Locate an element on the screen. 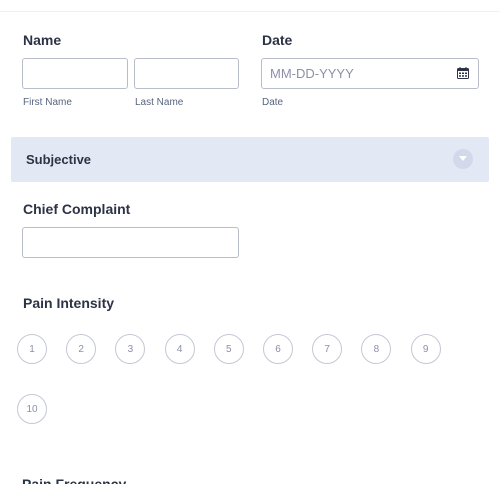  calendar-icon is located at coordinates (463, 73).